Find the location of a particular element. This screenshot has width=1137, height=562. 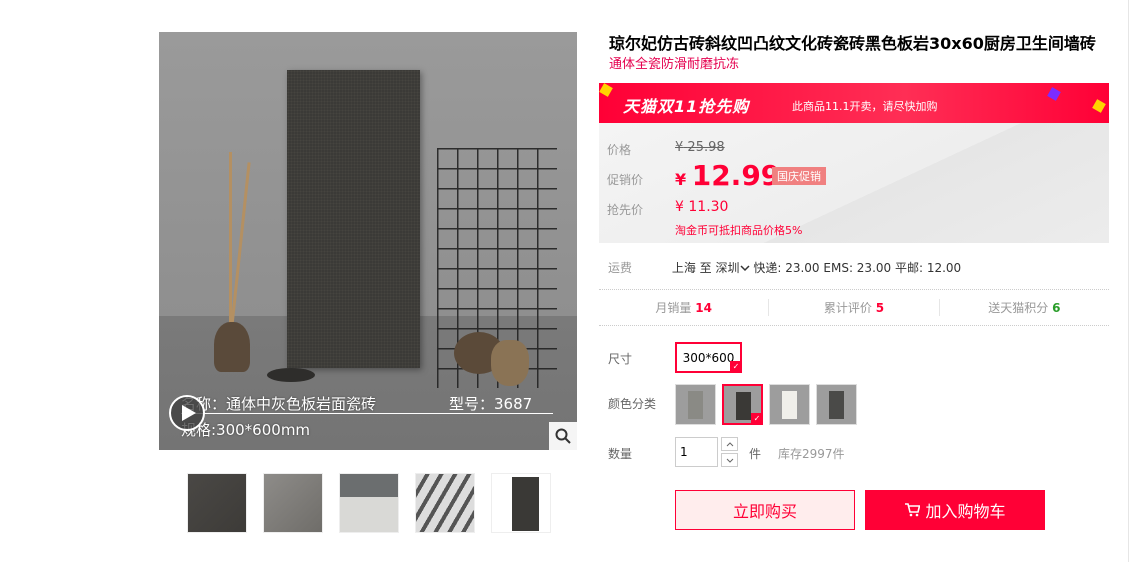

thumbnail-strip is located at coordinates (369, 503).